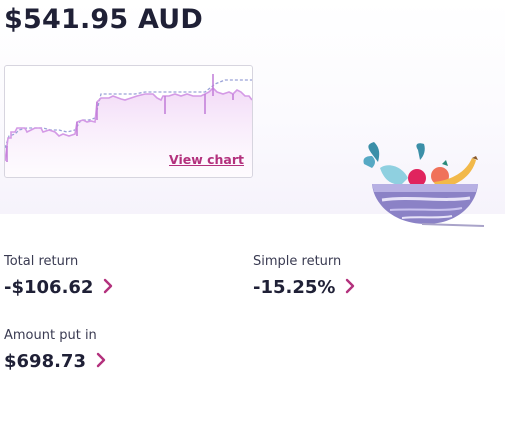  What do you see at coordinates (50, 335) in the screenshot?
I see `amount-put-in-label: Amount put in` at bounding box center [50, 335].